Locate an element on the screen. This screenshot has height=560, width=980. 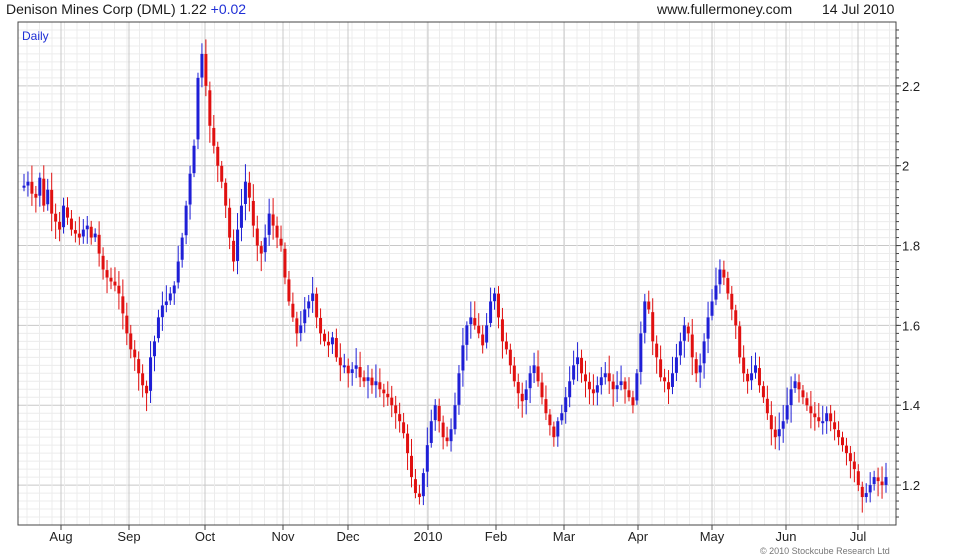
y-tick-label: 1.6 is located at coordinates (911, 325).